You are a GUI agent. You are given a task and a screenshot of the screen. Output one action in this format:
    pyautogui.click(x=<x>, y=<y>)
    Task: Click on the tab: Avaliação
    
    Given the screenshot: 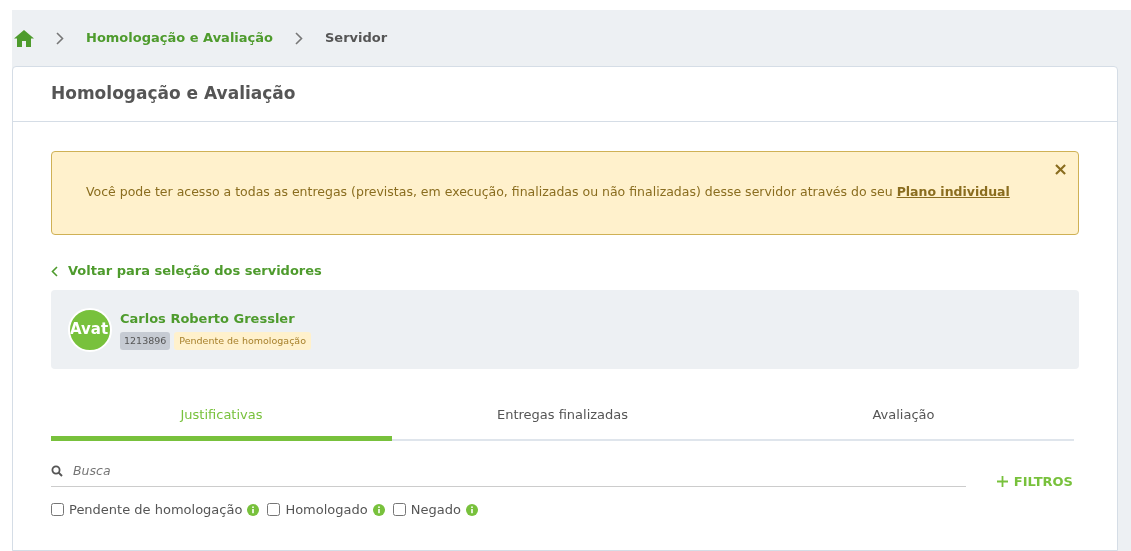 What is the action you would take?
    pyautogui.click(x=903, y=420)
    